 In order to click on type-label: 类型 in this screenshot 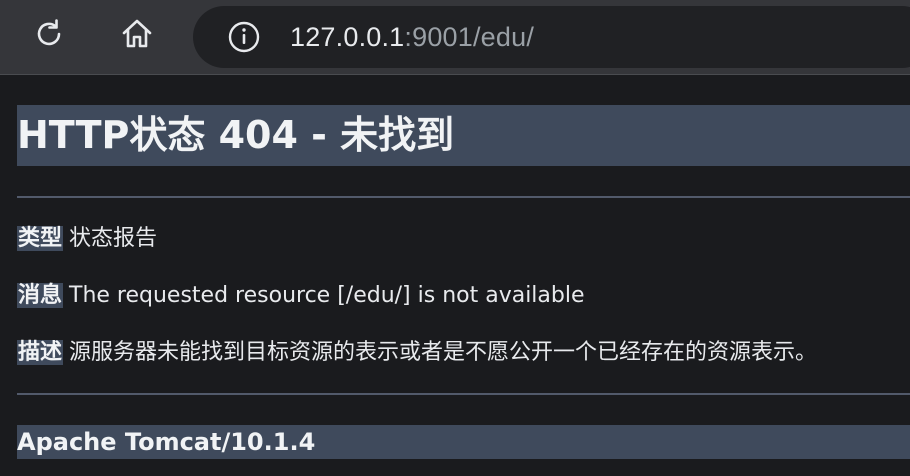, I will do `click(40, 238)`.